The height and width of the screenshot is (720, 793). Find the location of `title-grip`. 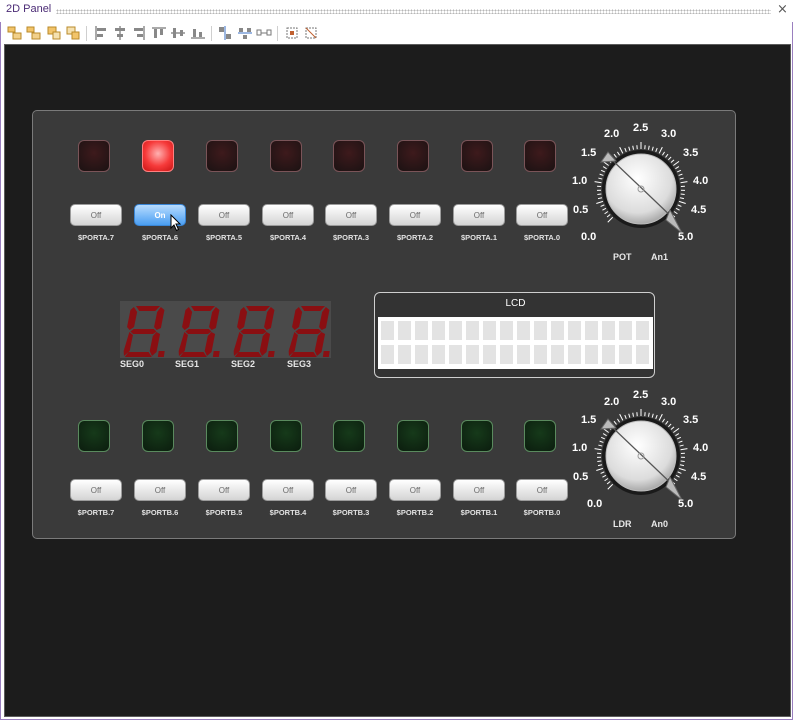

title-grip is located at coordinates (413, 11).